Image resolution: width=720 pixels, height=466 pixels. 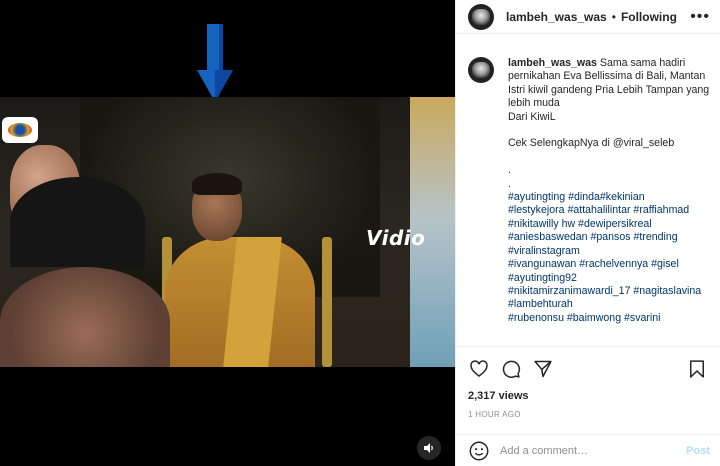 What do you see at coordinates (215, 63) in the screenshot?
I see `blue-arrow-down-icon` at bounding box center [215, 63].